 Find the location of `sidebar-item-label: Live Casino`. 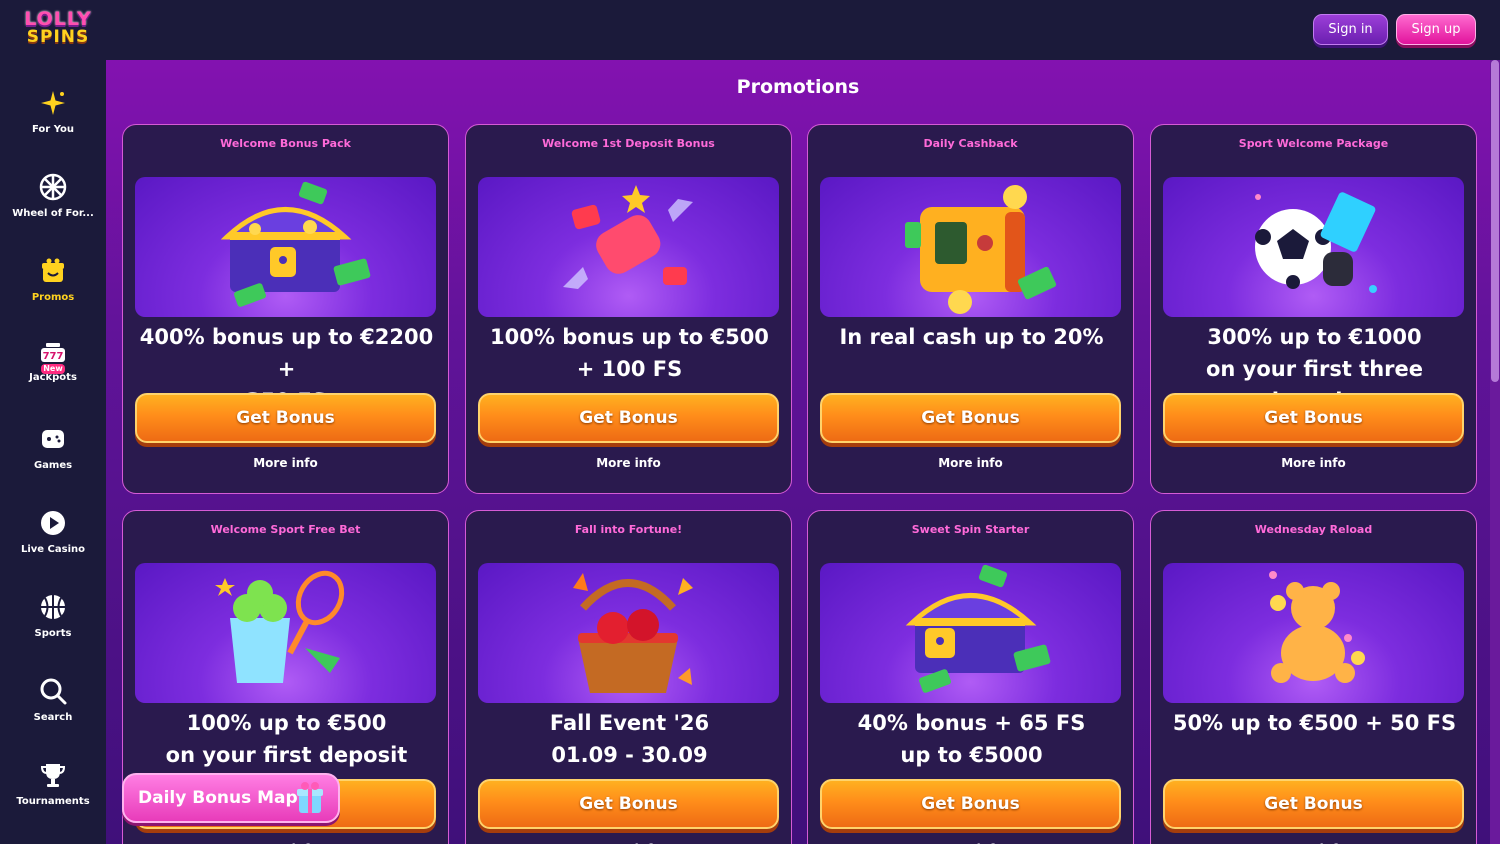

sidebar-item-label: Live Casino is located at coordinates (53, 549).